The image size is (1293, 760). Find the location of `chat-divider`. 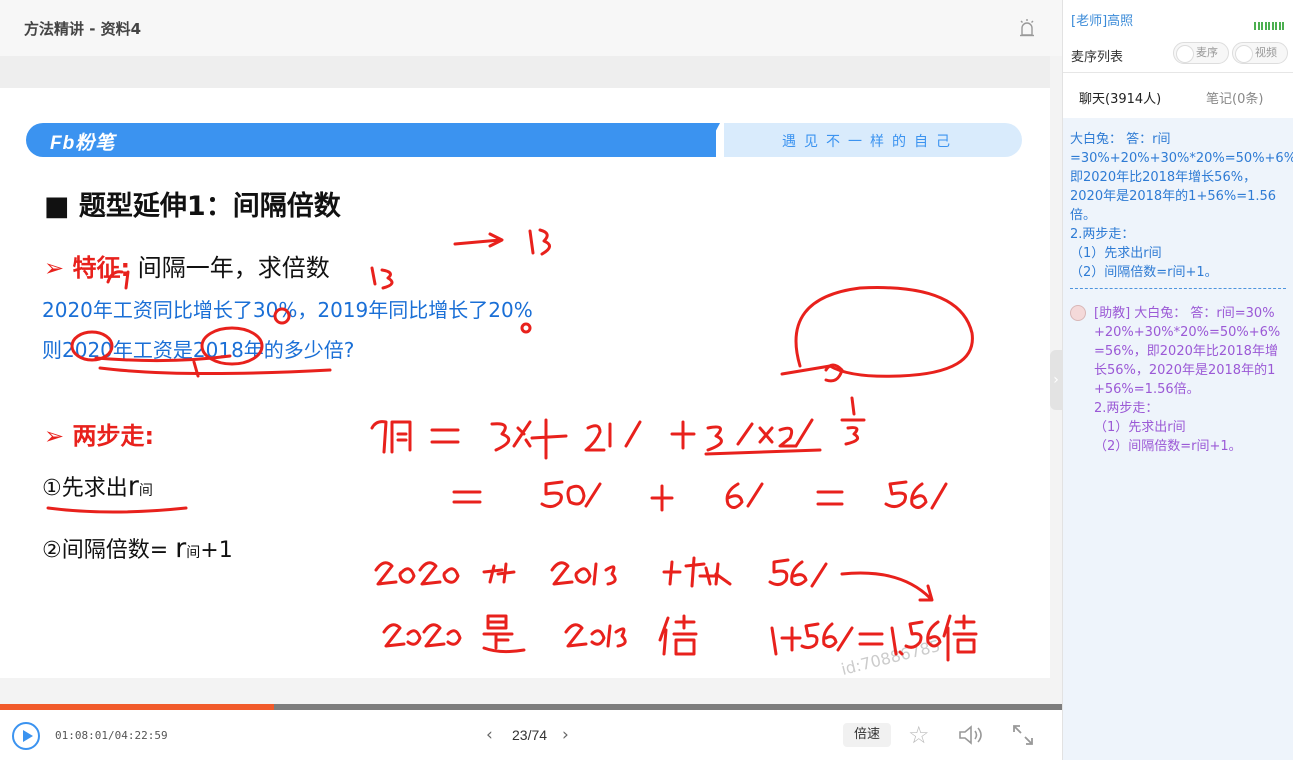

chat-divider is located at coordinates (1178, 288).